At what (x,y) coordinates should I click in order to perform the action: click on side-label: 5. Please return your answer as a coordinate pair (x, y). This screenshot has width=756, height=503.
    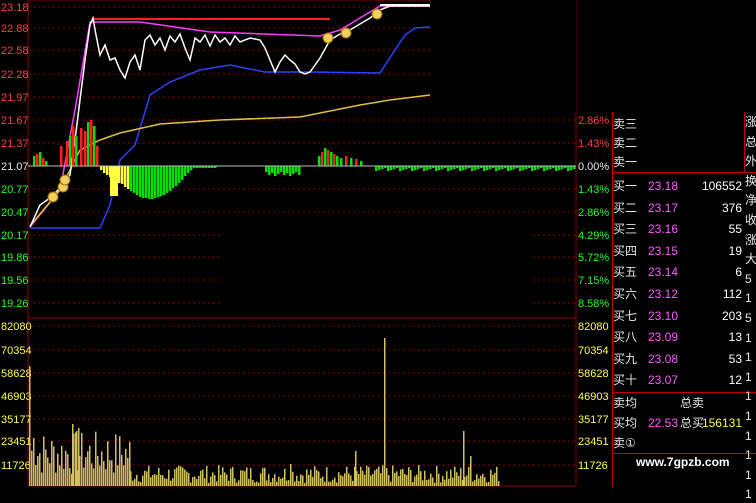
    Looking at the image, I should click on (748, 318).